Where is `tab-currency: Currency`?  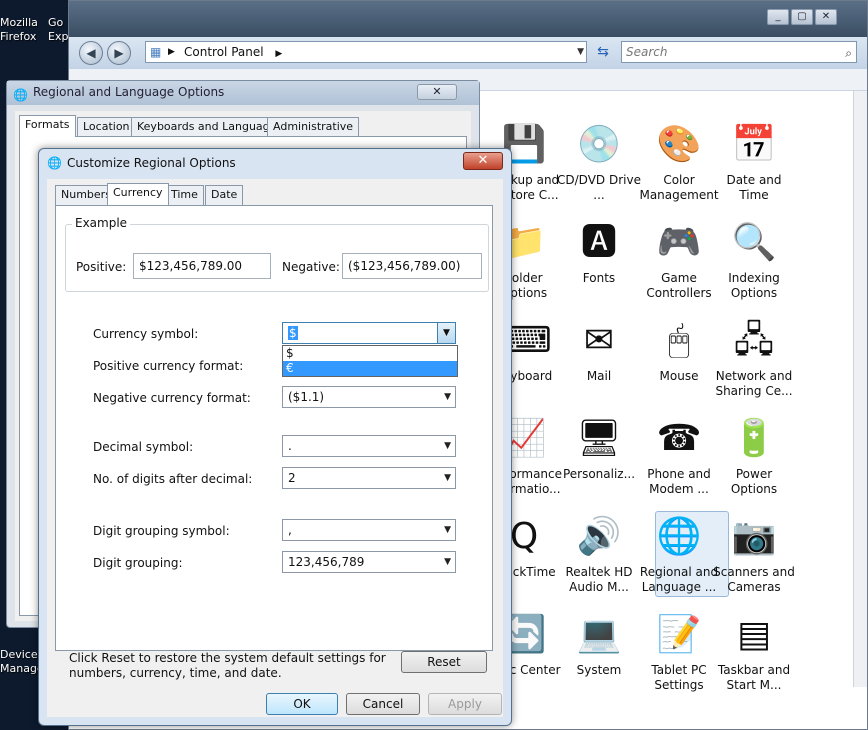
tab-currency: Currency is located at coordinates (138, 194).